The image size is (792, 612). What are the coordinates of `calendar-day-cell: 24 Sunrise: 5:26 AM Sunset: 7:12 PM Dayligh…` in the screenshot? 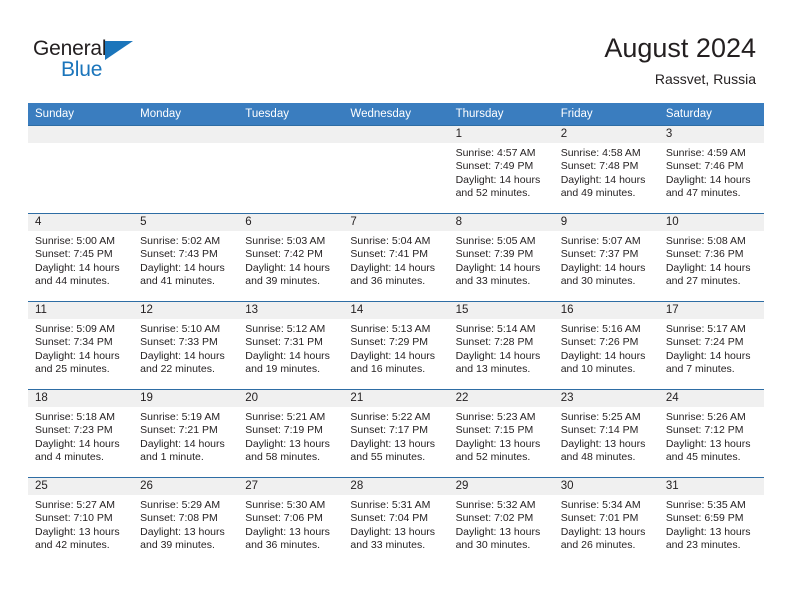 It's located at (711, 433).